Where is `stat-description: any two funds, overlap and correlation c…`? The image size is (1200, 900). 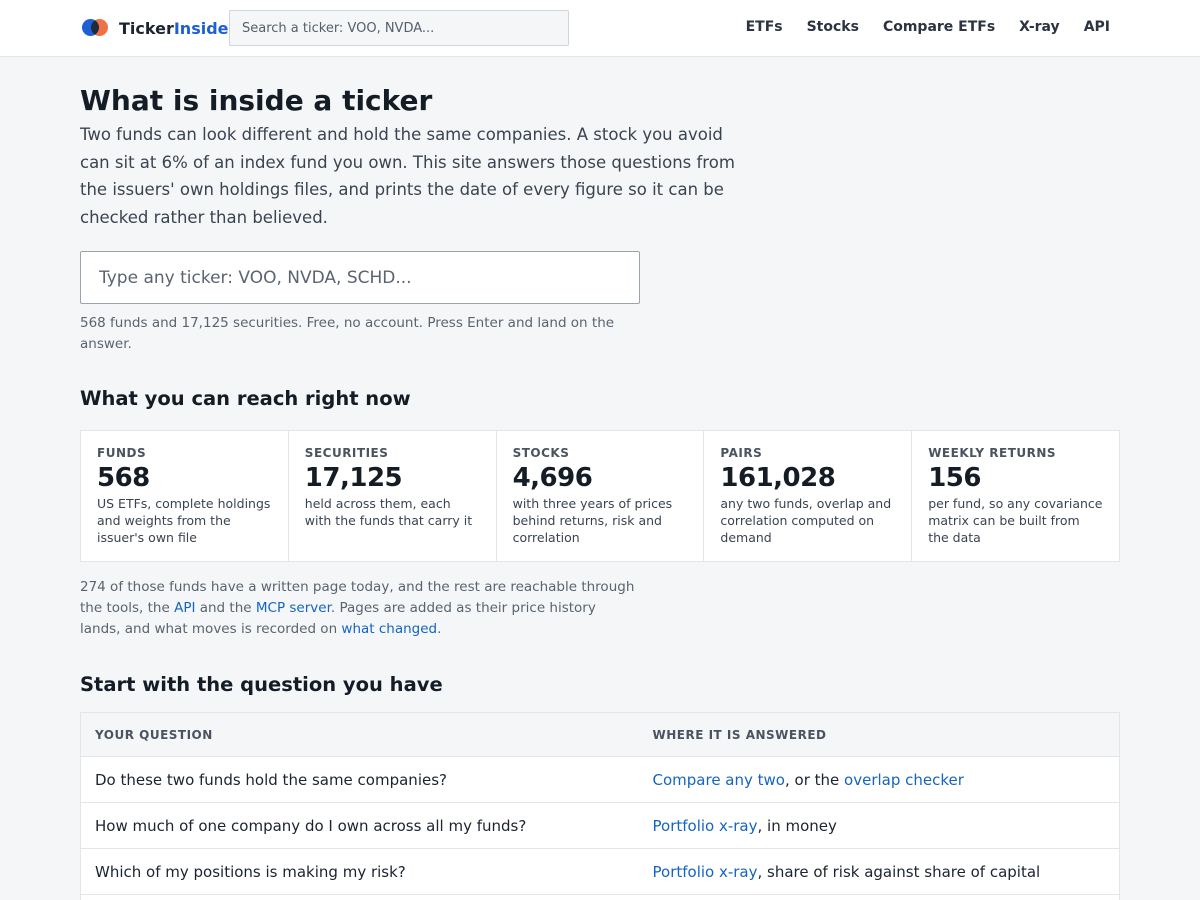
stat-description: any two funds, overlap and correlation c… is located at coordinates (806, 520).